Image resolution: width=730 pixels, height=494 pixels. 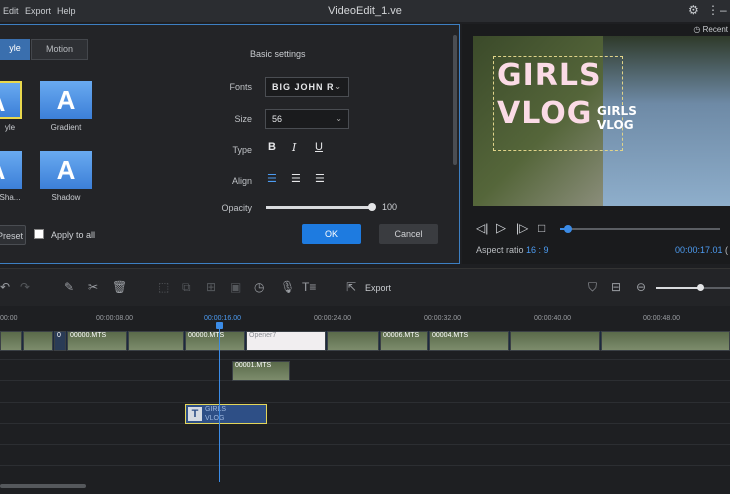 What do you see at coordinates (372, 207) in the screenshot?
I see `opacity-slider-handle` at bounding box center [372, 207].